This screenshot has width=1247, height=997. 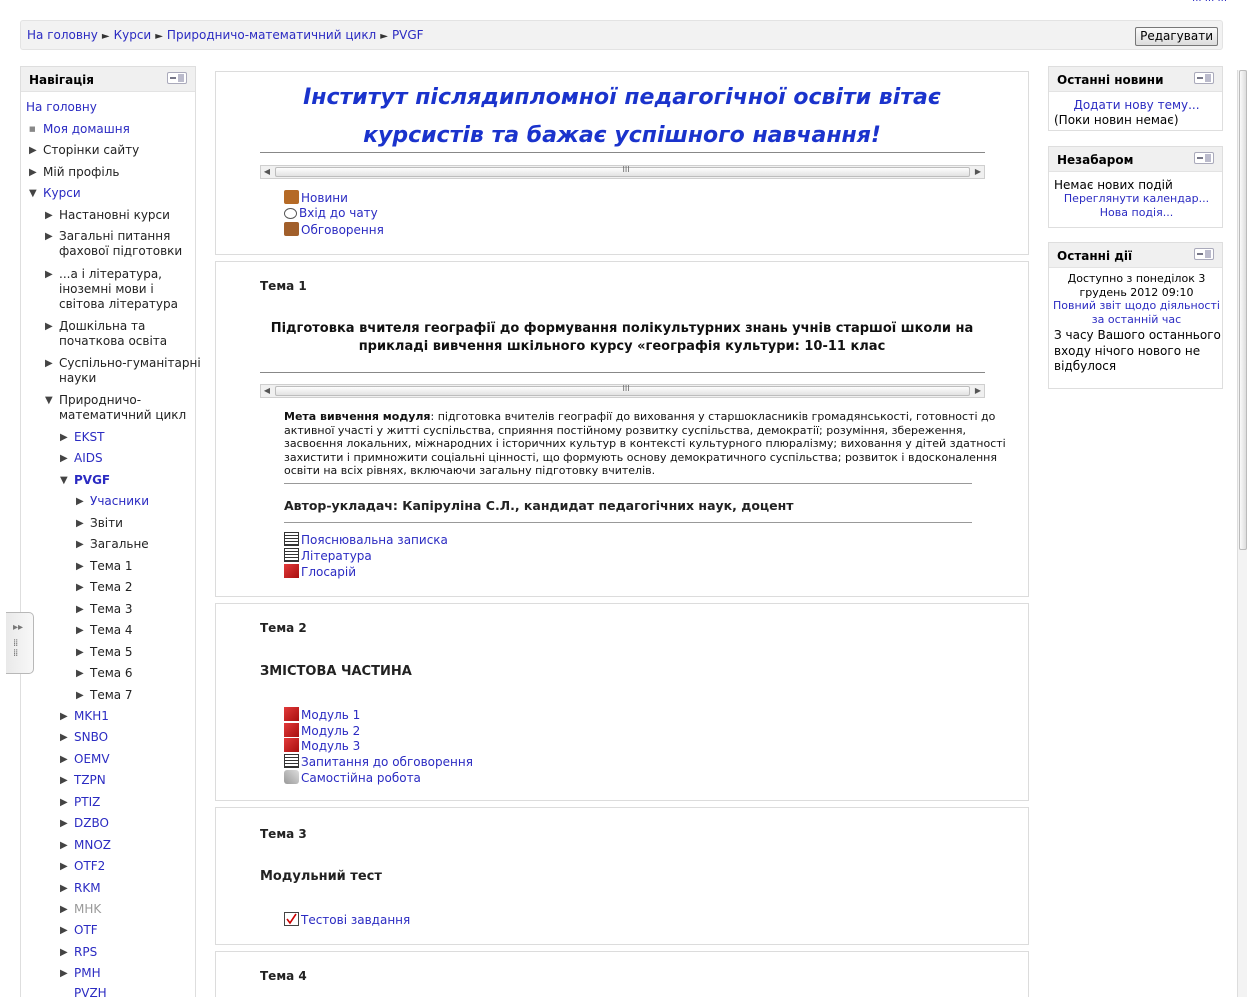 I want to click on resource-link: Модуль 1, so click(x=322, y=715).